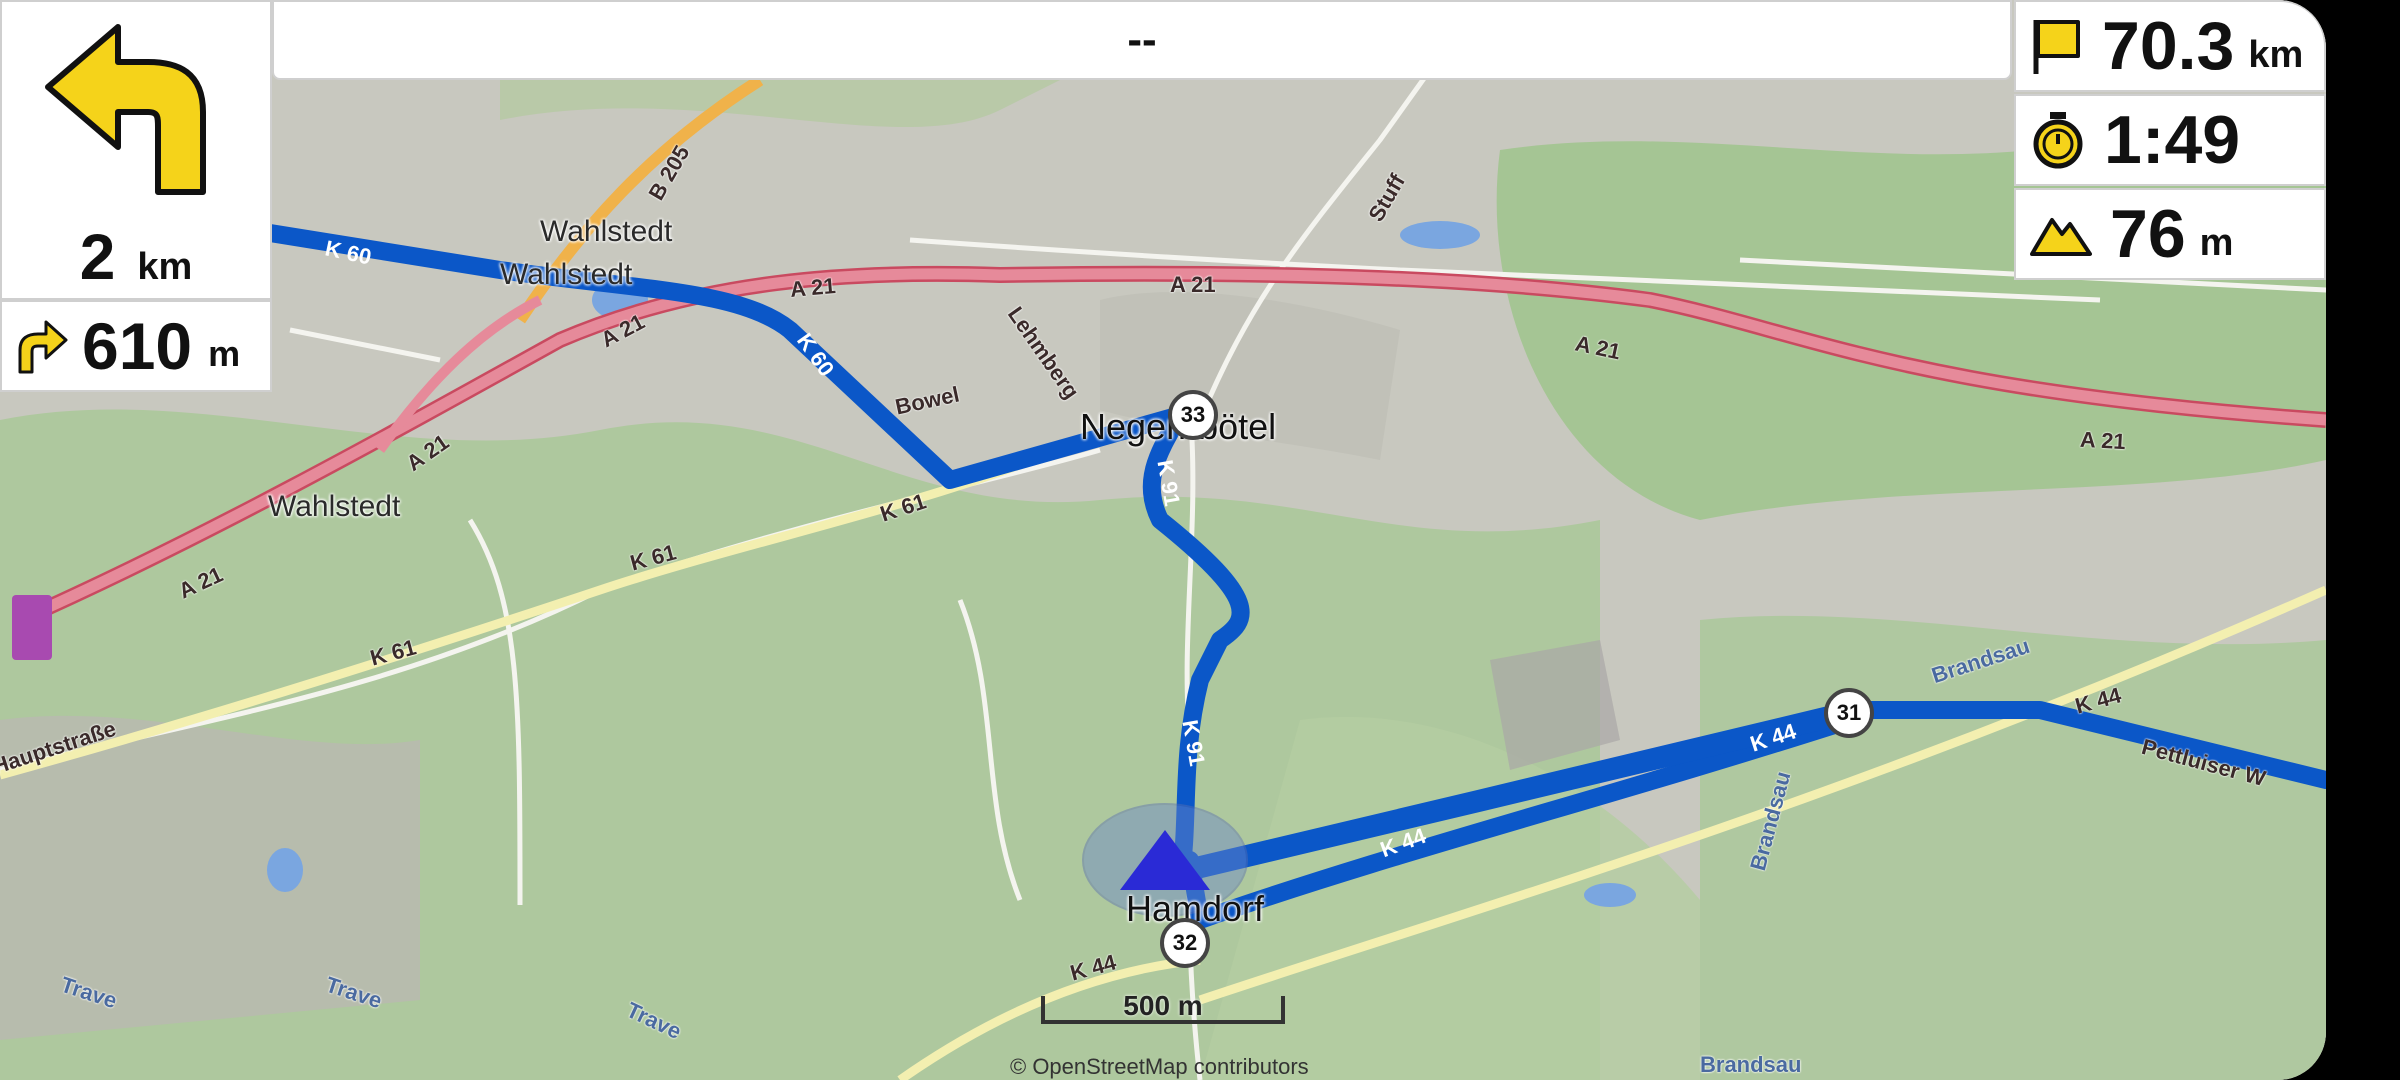 The width and height of the screenshot is (2400, 1080). What do you see at coordinates (2276, 54) in the screenshot?
I see `remaining-distance-unit: km` at bounding box center [2276, 54].